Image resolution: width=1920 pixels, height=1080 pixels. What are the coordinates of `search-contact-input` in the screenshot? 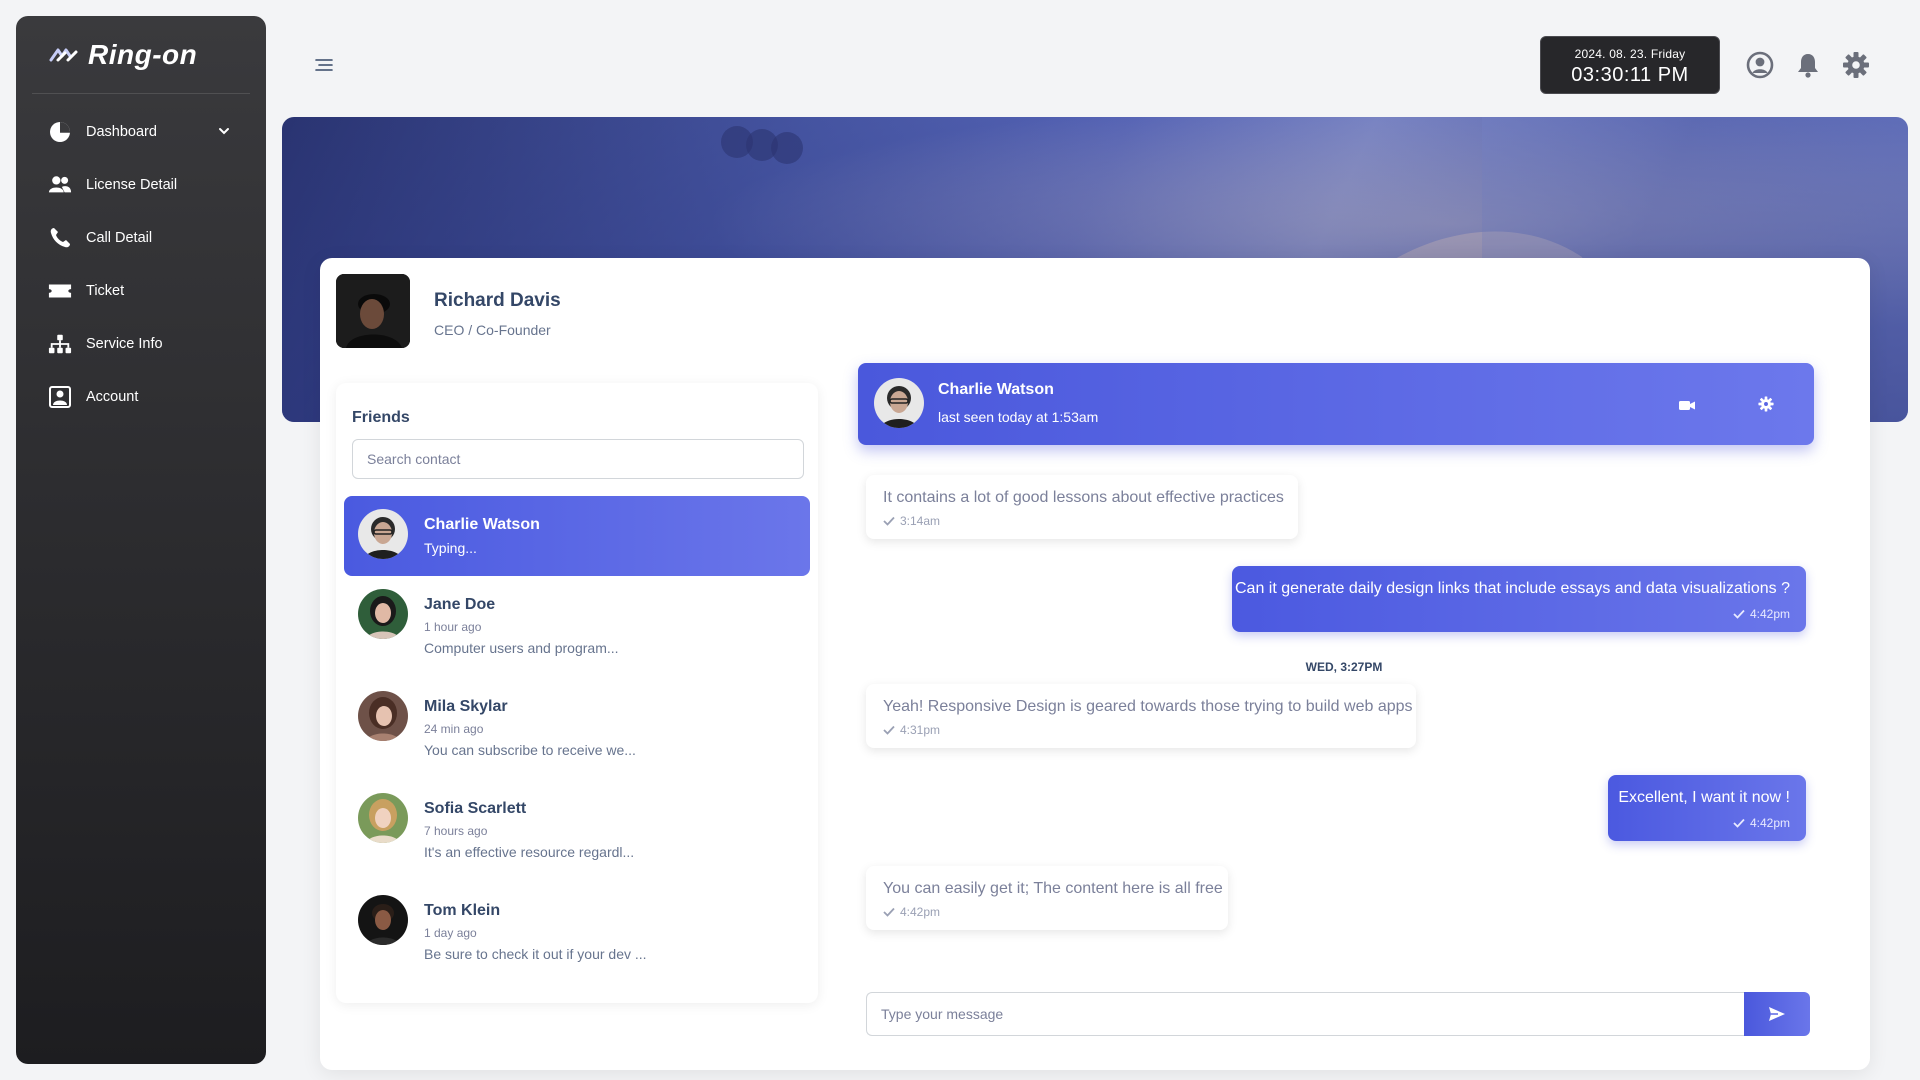 It's located at (578, 459).